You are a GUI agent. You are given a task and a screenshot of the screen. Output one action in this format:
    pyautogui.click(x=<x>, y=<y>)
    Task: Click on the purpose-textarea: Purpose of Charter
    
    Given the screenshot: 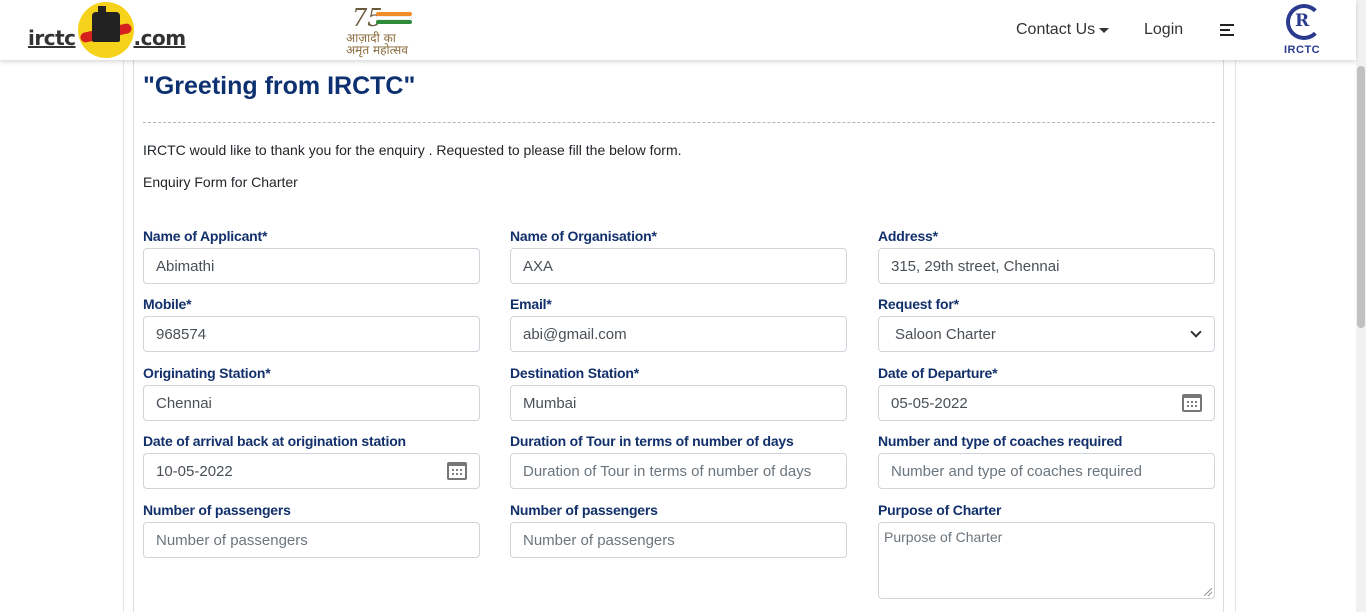 What is the action you would take?
    pyautogui.click(x=1046, y=560)
    